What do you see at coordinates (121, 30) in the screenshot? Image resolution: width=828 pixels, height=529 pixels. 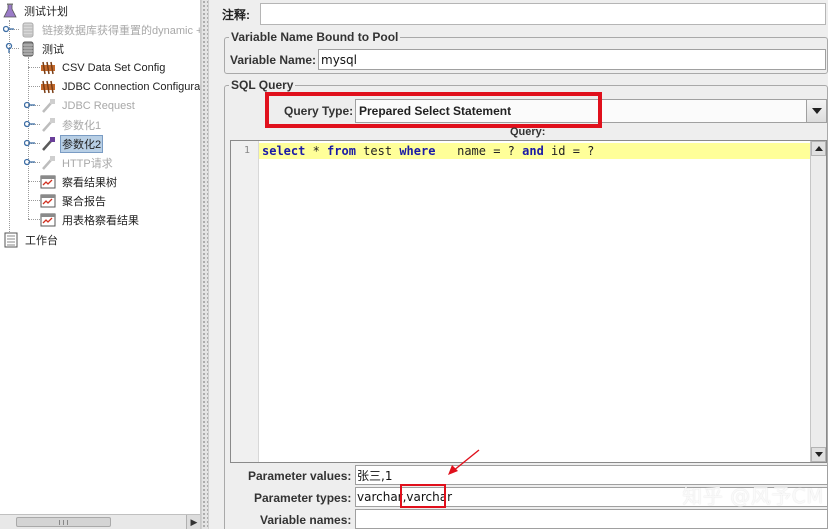 I see `tree-node-label: 链接数据库获得重置的dynamic +` at bounding box center [121, 30].